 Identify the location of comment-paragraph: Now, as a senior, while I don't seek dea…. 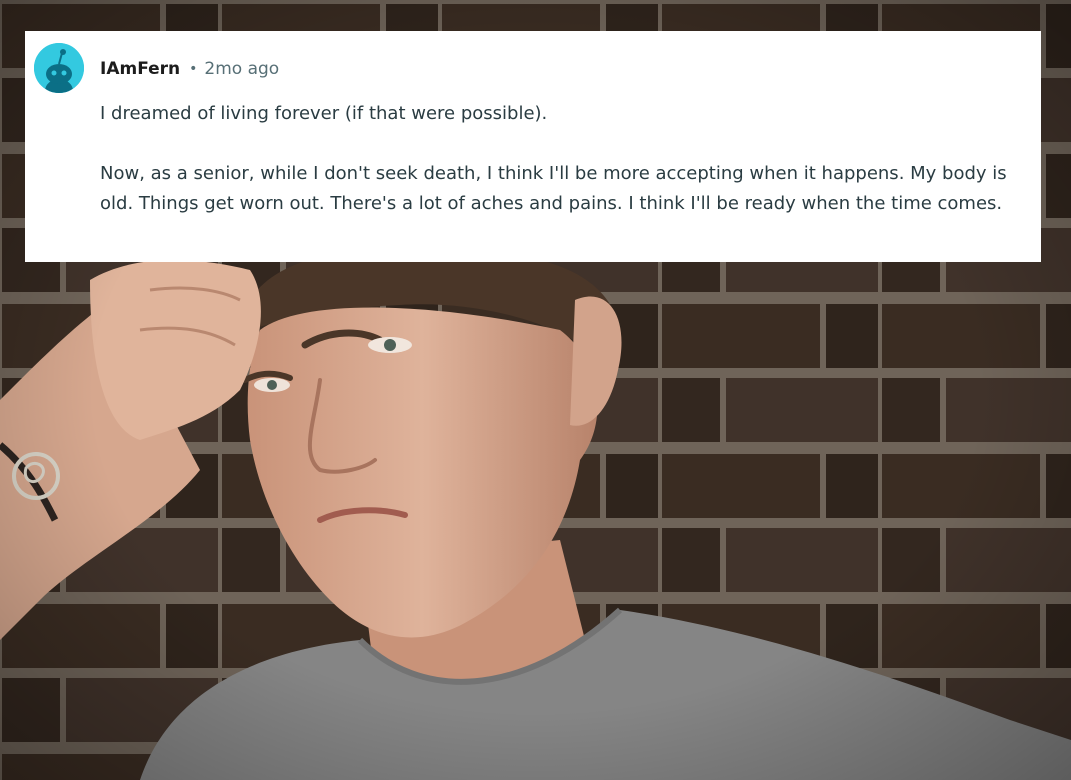
(553, 188).